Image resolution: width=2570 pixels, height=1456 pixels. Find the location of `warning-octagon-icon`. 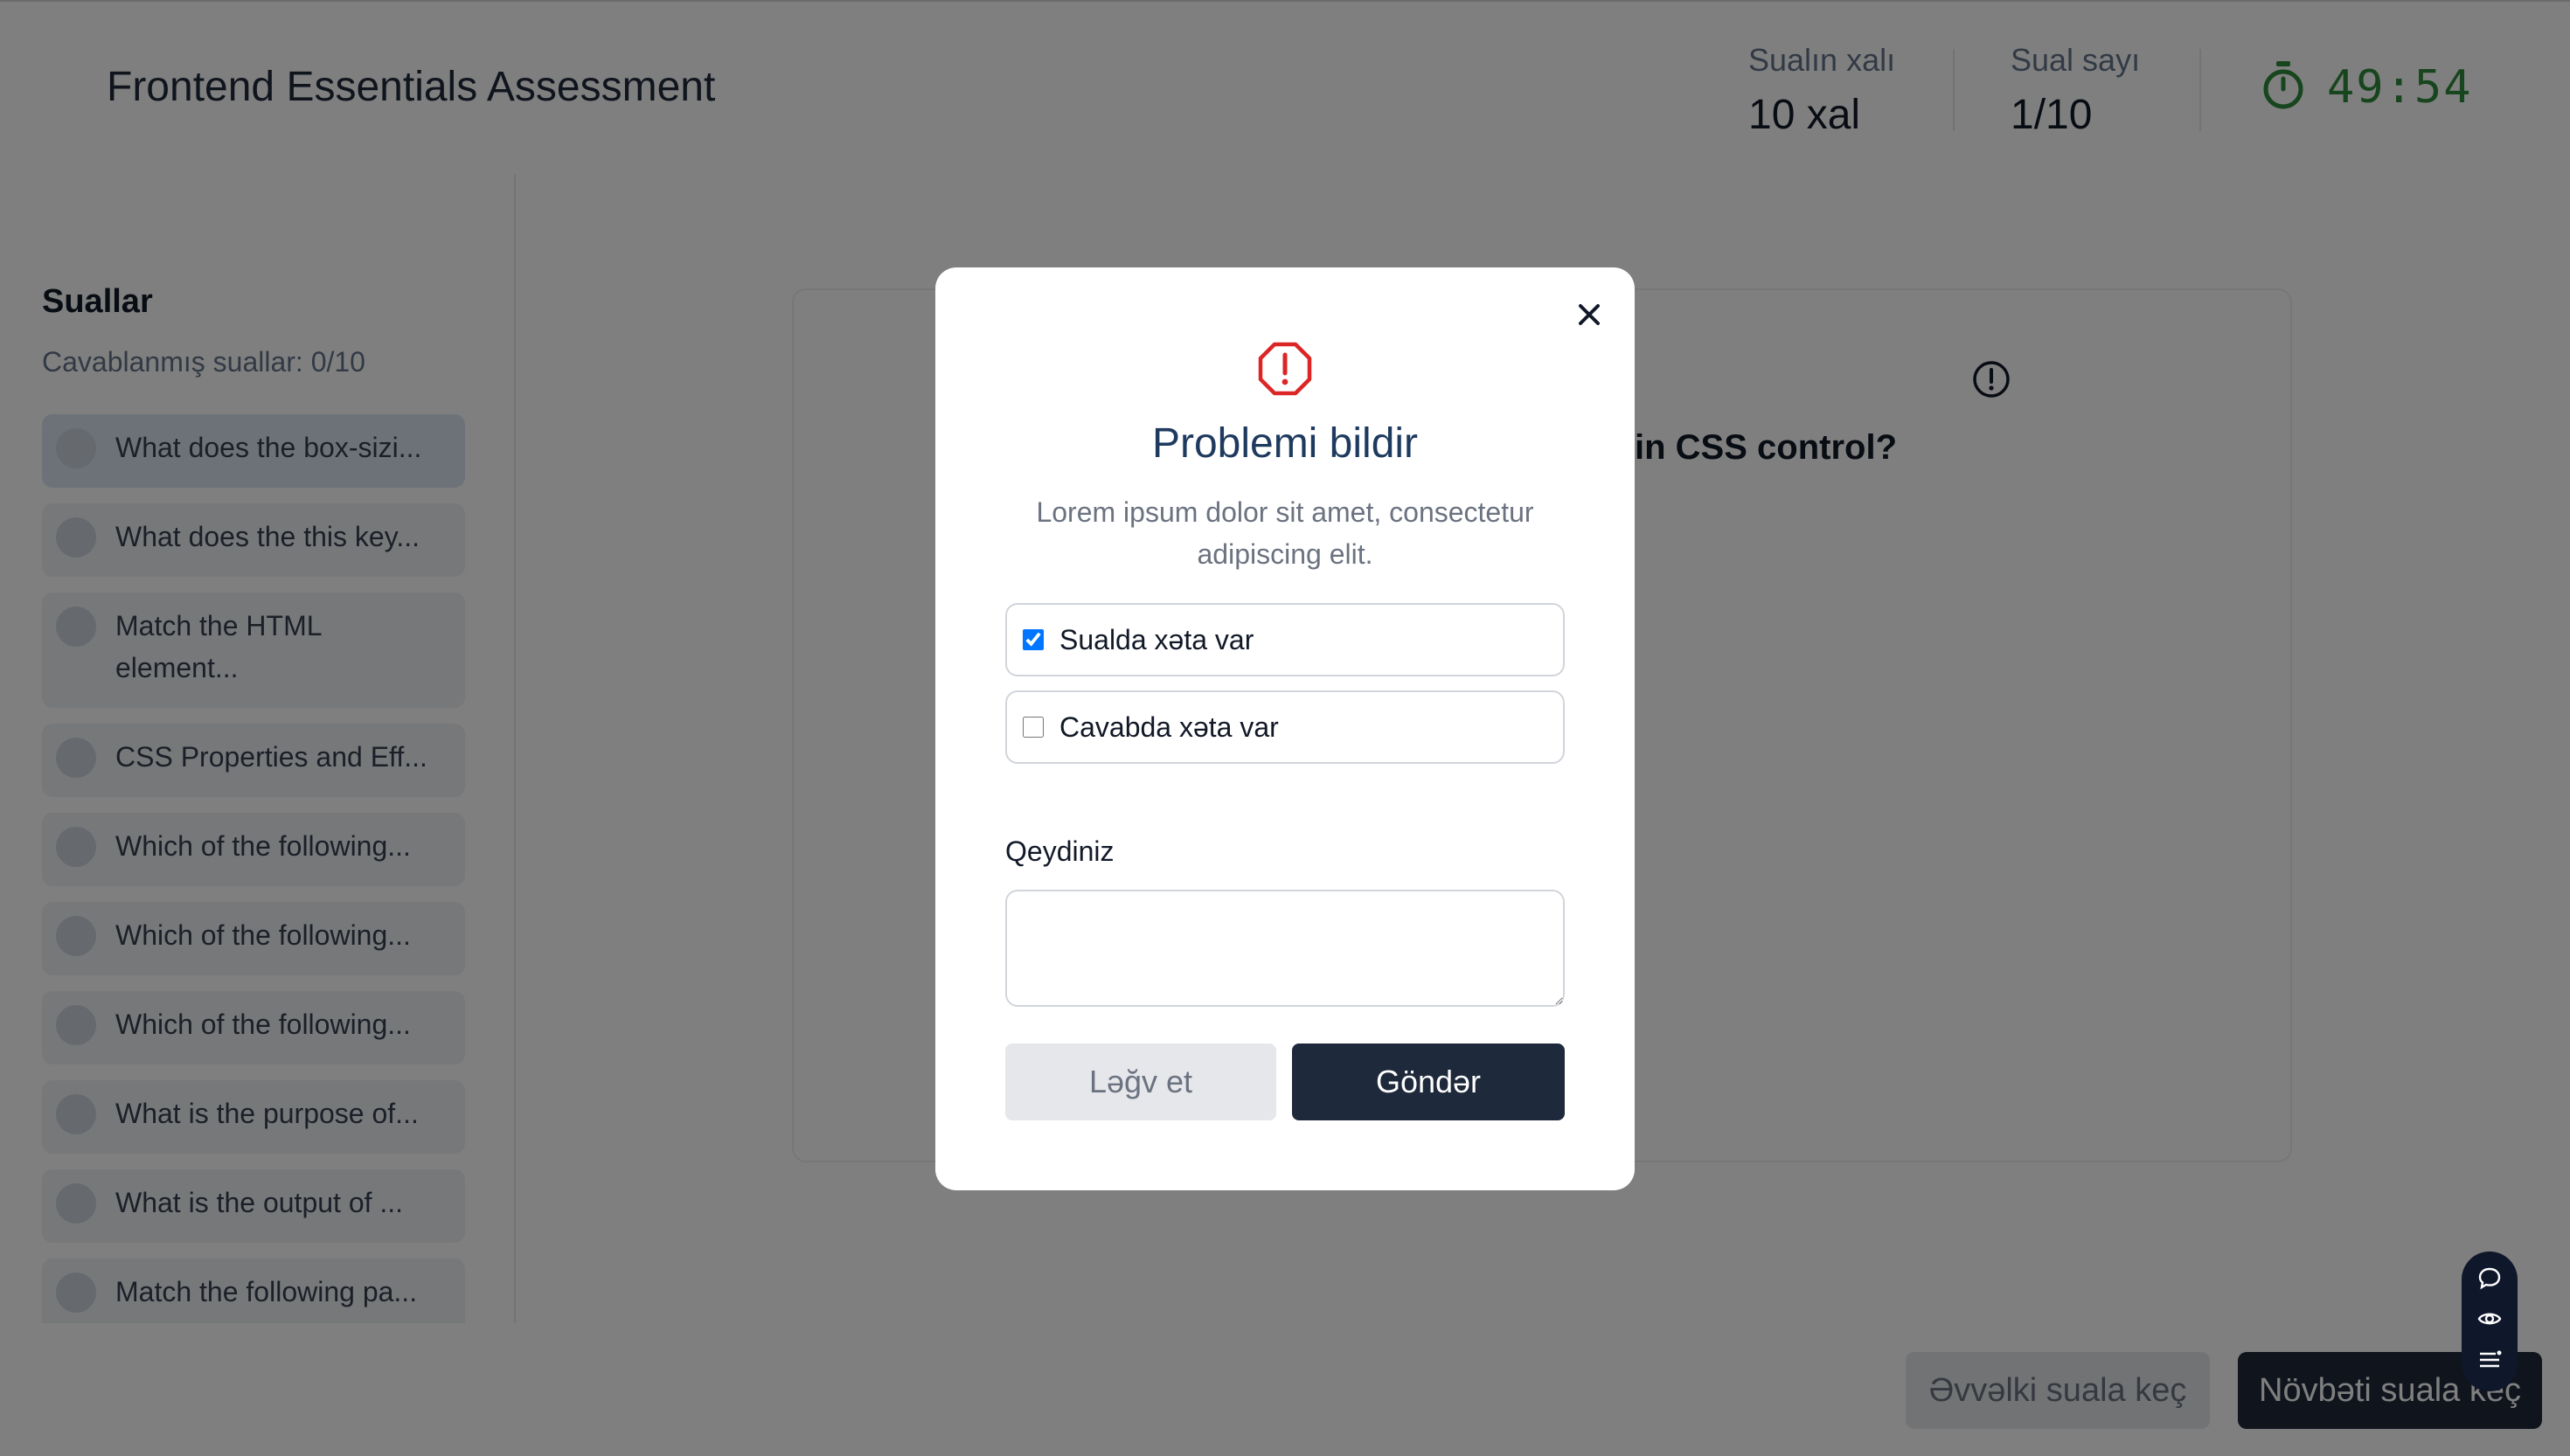

warning-octagon-icon is located at coordinates (1285, 371).